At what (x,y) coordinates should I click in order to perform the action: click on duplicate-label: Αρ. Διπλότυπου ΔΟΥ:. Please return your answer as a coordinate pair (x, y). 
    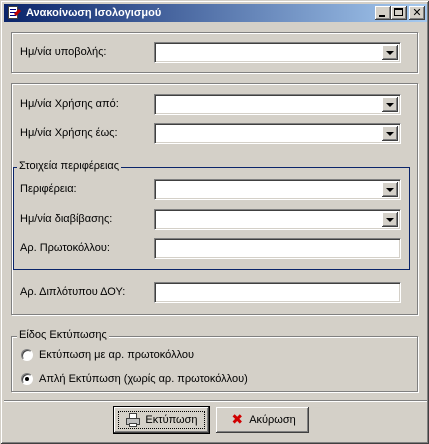
    Looking at the image, I should click on (73, 292).